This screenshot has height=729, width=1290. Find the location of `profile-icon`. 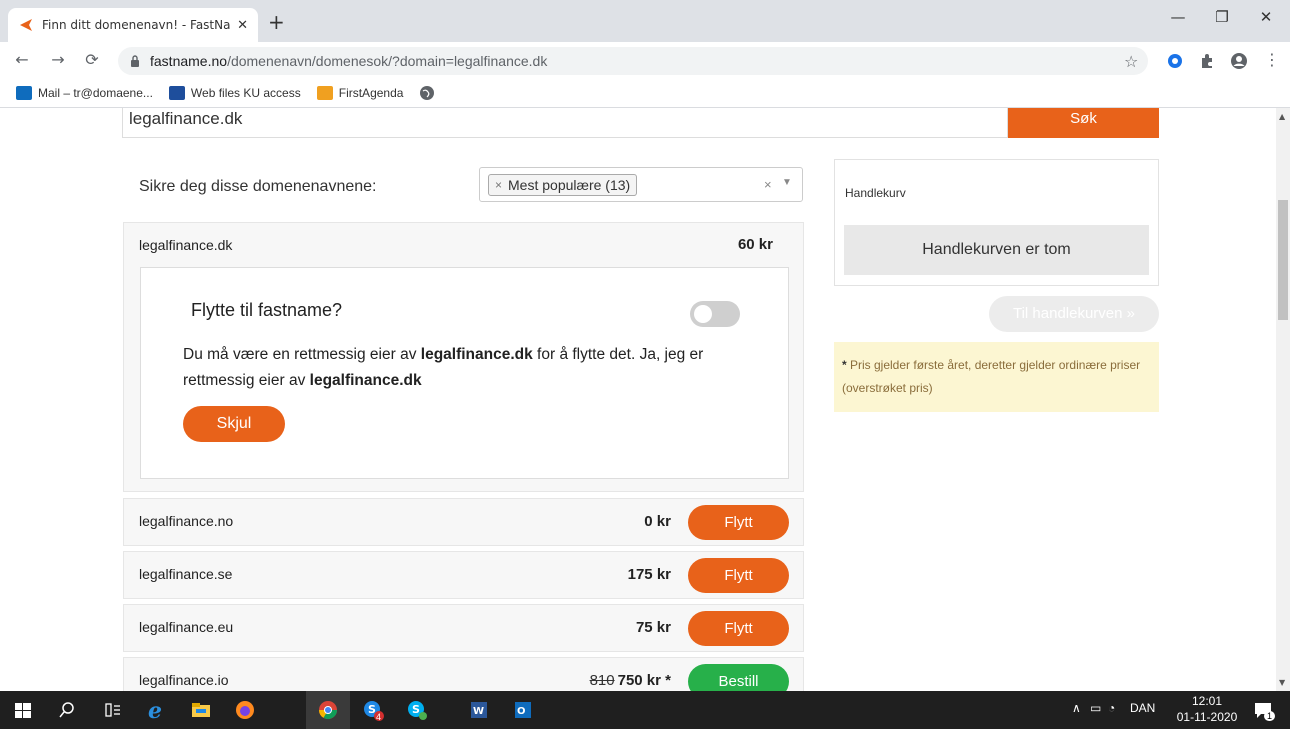

profile-icon is located at coordinates (1239, 61).